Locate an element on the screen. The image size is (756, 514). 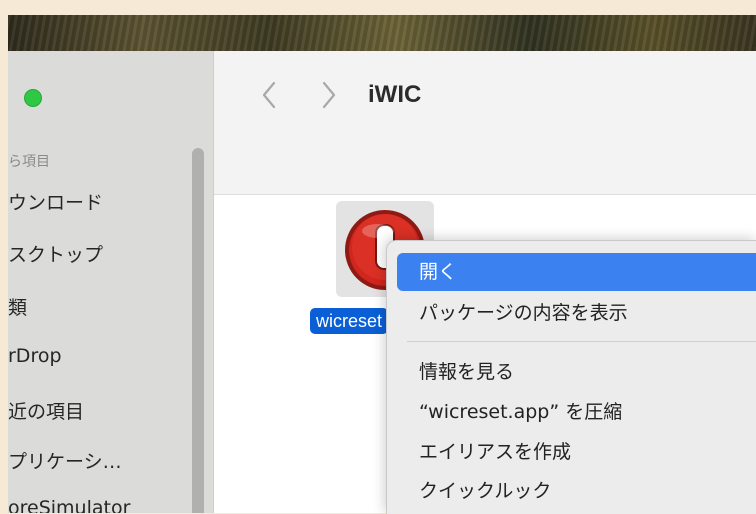
menu-item-show-package-contents: パッケージの内容を表示 is located at coordinates (576, 313).